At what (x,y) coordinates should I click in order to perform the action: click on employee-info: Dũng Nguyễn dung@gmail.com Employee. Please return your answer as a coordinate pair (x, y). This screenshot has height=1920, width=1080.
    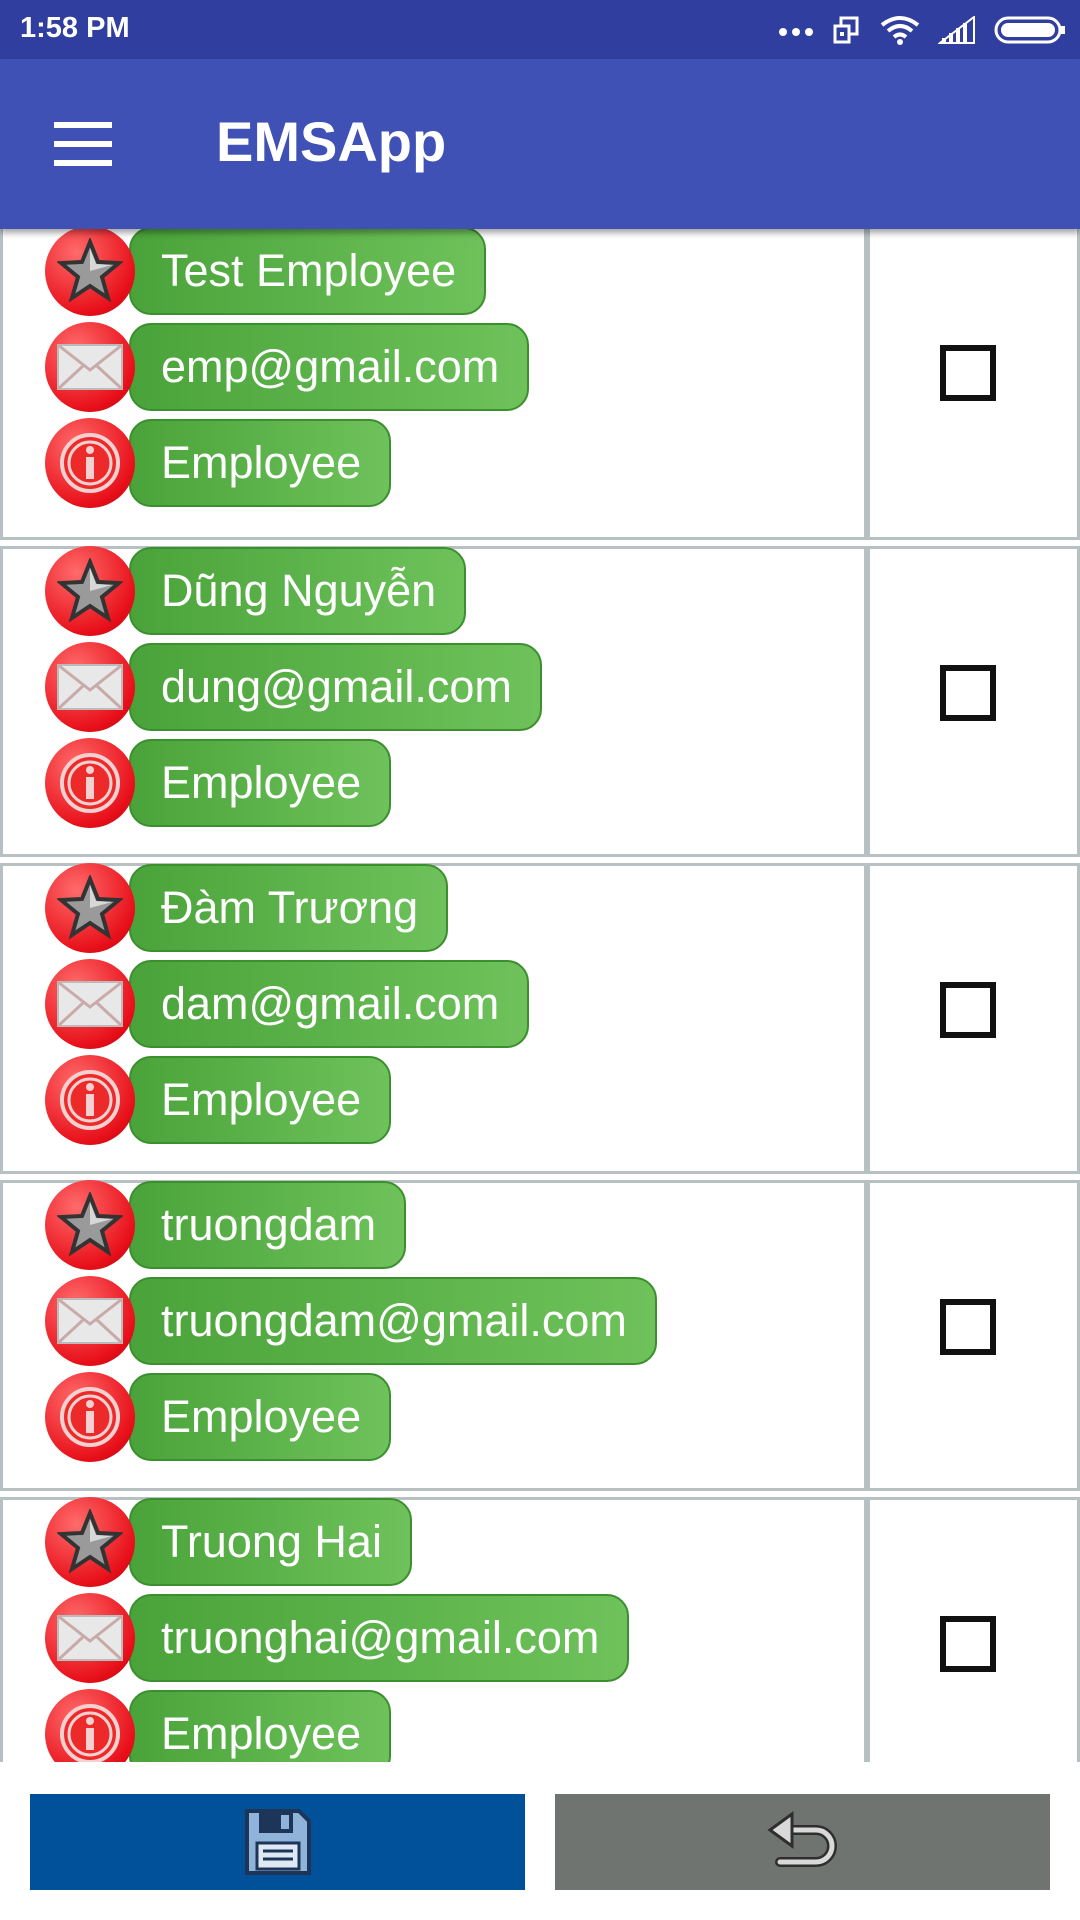
    Looking at the image, I should click on (432, 701).